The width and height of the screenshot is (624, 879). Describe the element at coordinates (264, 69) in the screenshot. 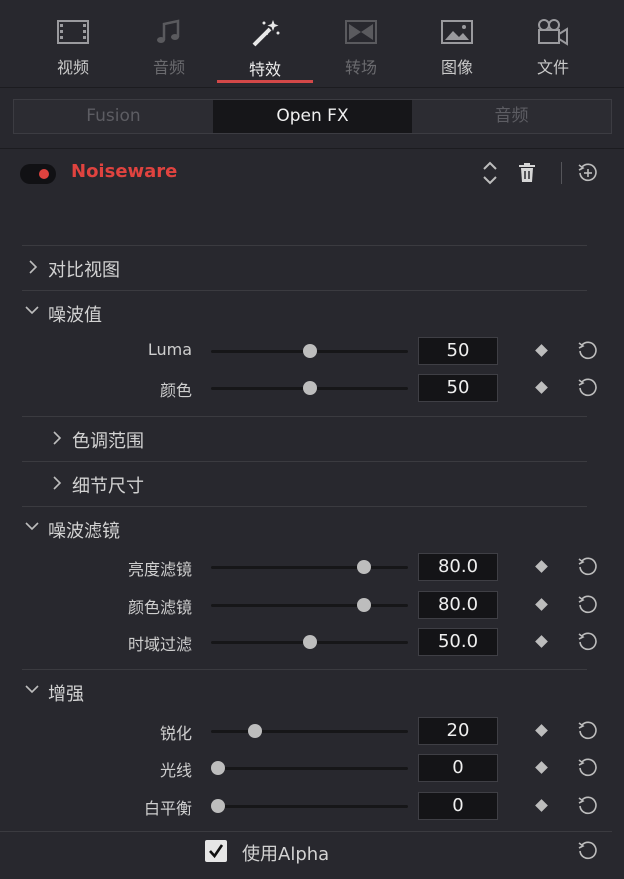

I see `tab-effects-label: 特效` at that location.